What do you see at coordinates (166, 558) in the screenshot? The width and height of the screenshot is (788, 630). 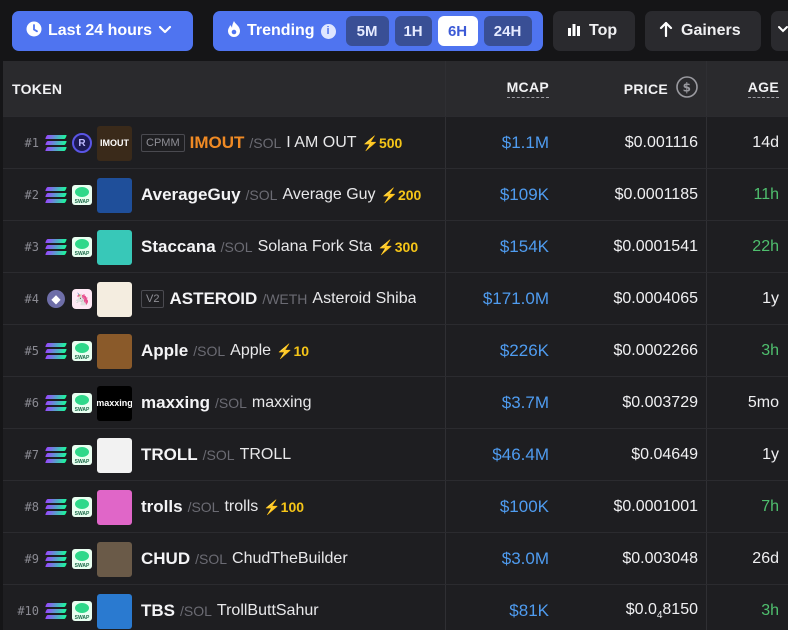 I see `token-symbol: CHUD` at bounding box center [166, 558].